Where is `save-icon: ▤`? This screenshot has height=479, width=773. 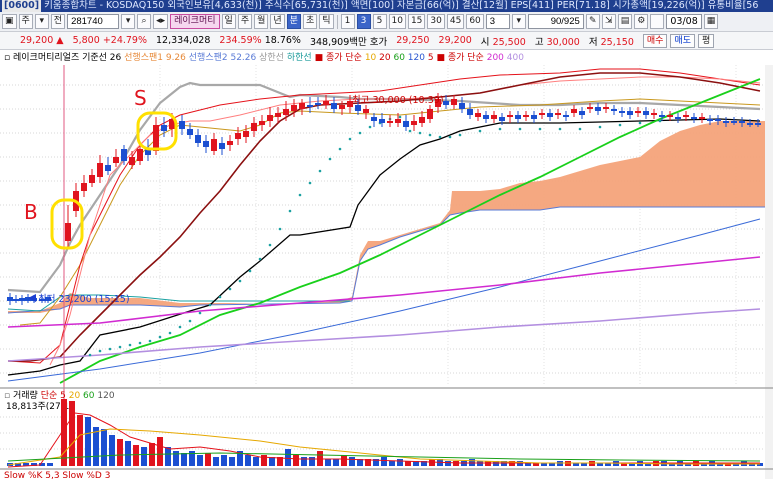 save-icon: ▤ is located at coordinates (625, 21).